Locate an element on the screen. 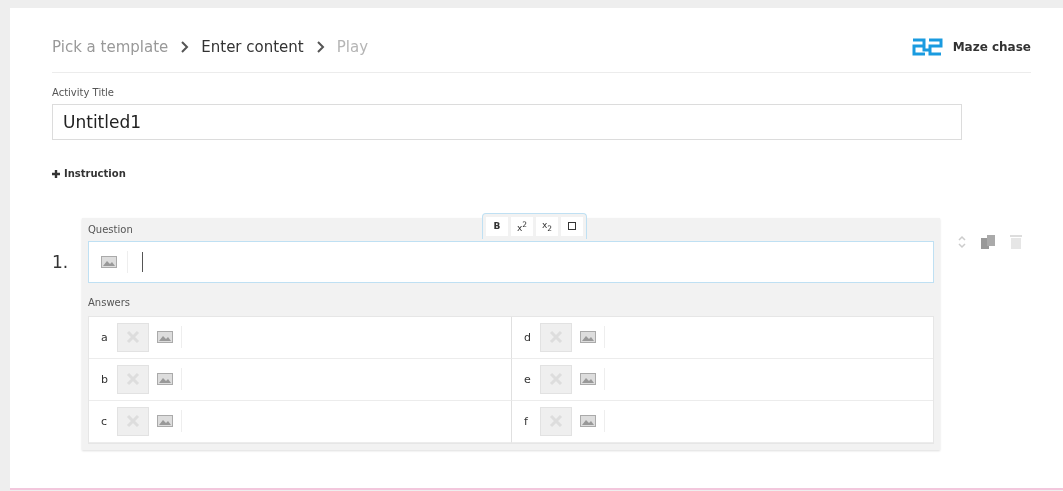 The width and height of the screenshot is (1063, 491). answer-letter: c is located at coordinates (105, 421).